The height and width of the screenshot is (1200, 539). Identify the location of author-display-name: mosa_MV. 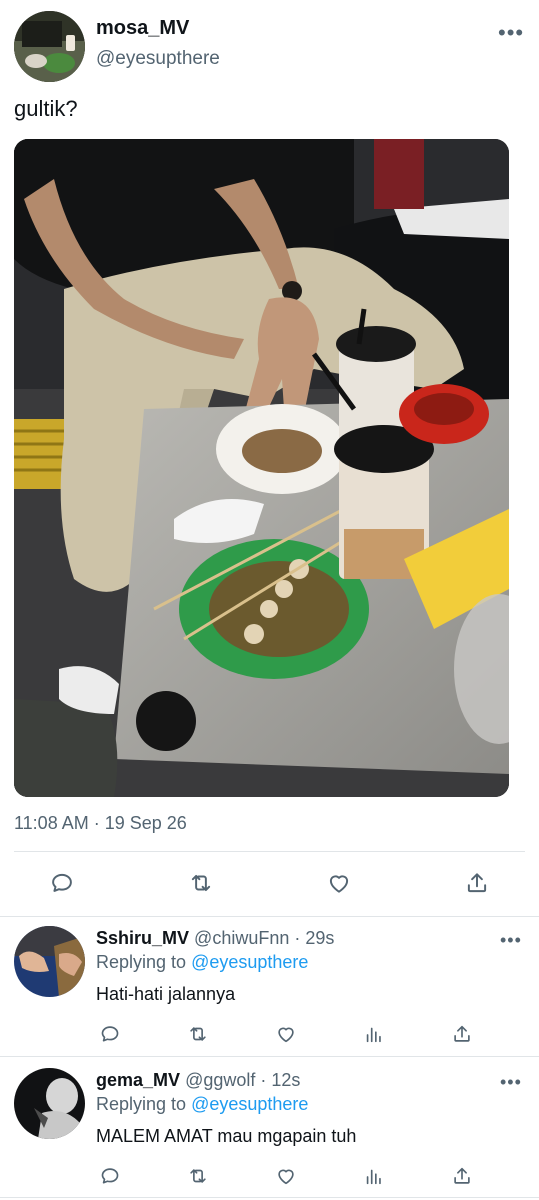
(142, 28).